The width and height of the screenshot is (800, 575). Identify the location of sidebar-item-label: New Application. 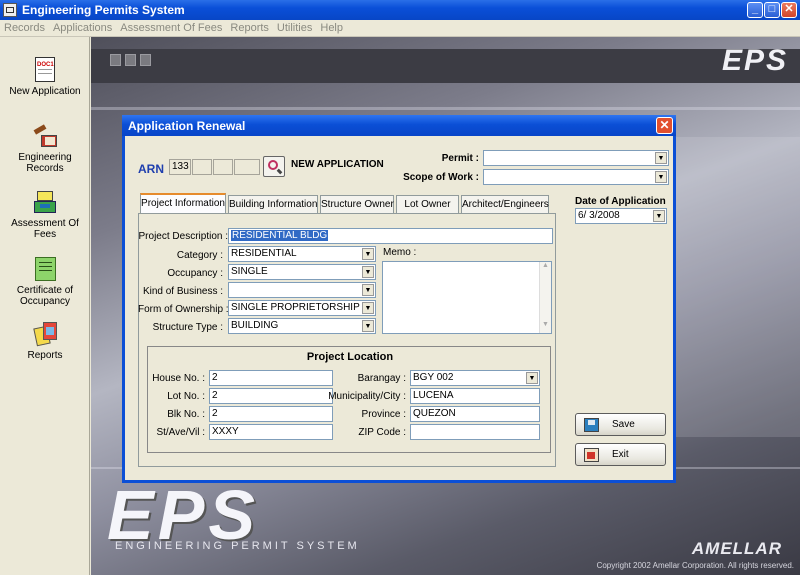
(45, 91).